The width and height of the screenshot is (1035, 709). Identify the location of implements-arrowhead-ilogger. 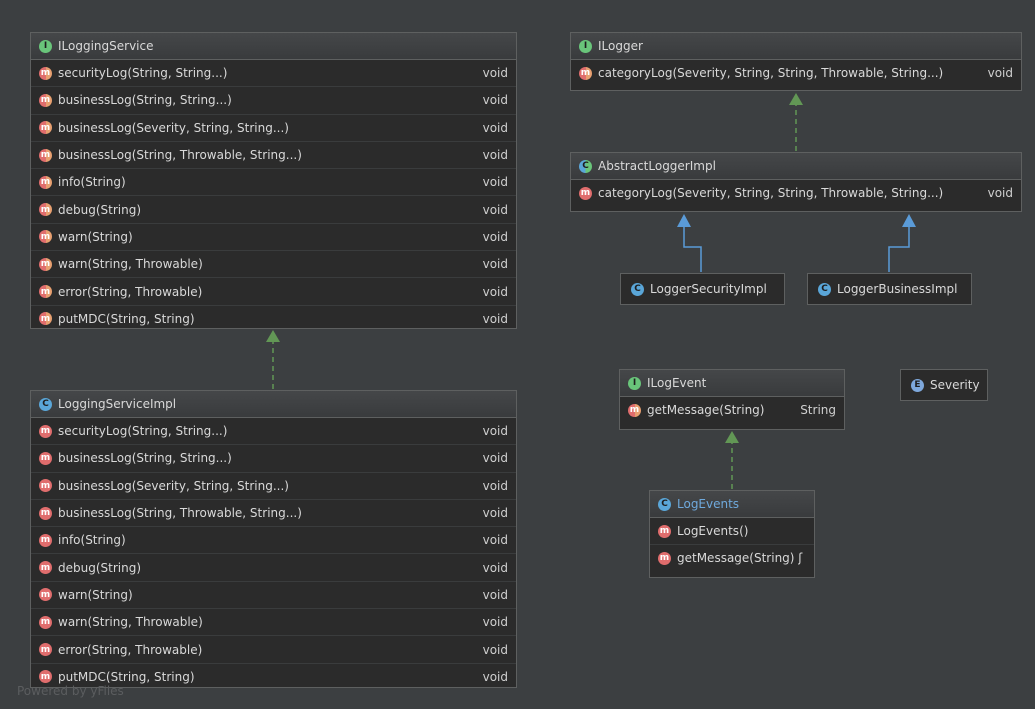
(796, 99).